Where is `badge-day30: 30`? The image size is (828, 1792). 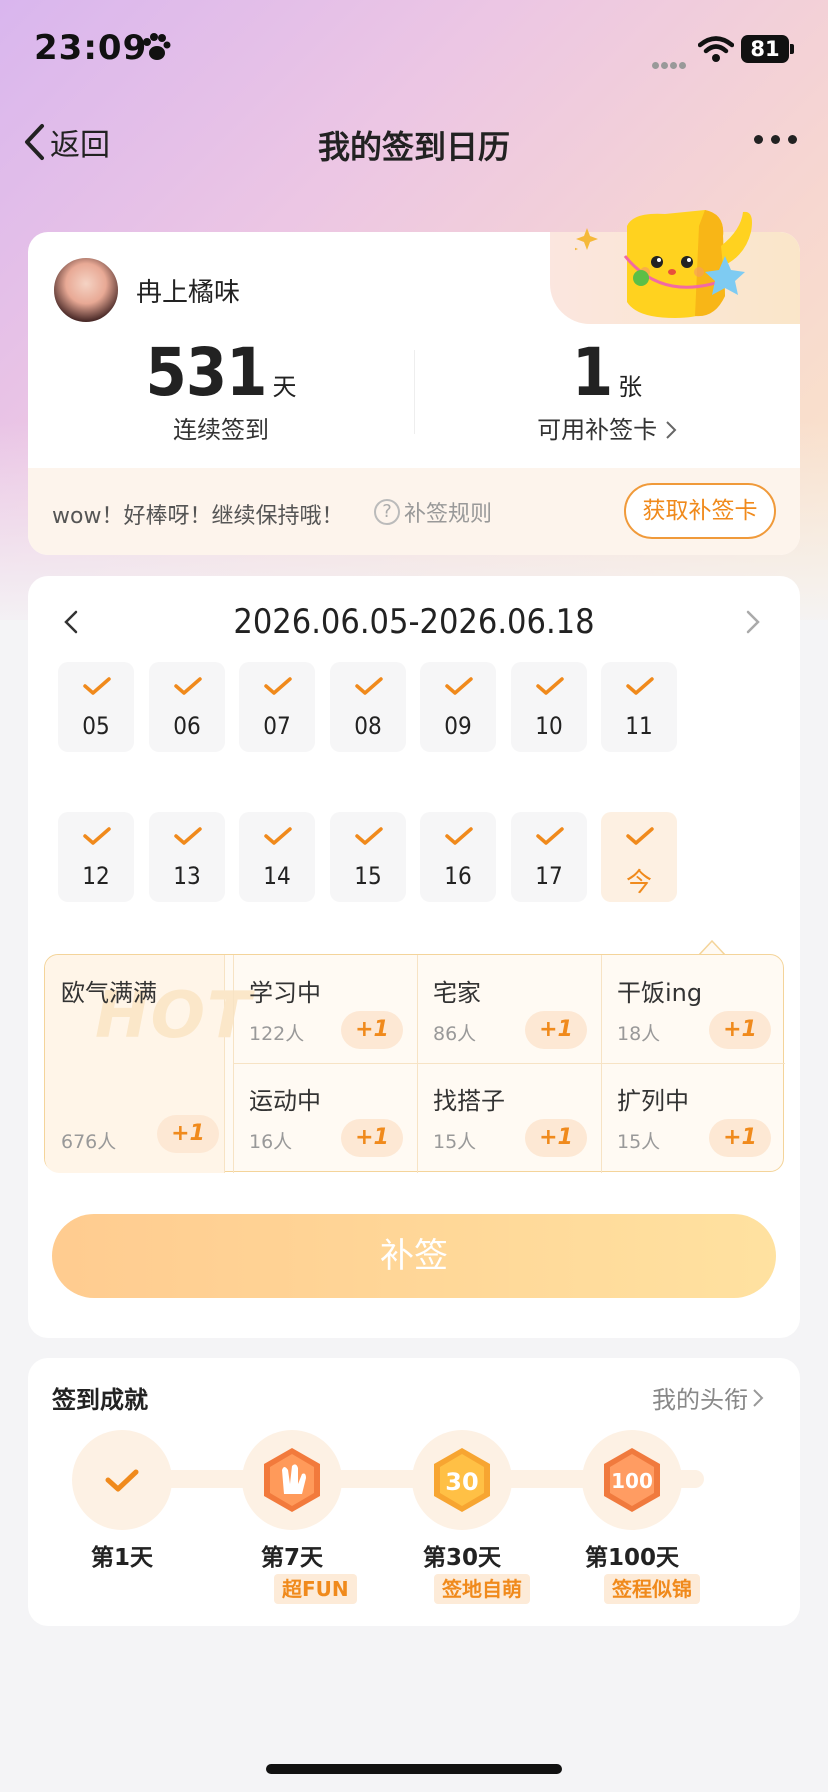 badge-day30: 30 is located at coordinates (462, 1480).